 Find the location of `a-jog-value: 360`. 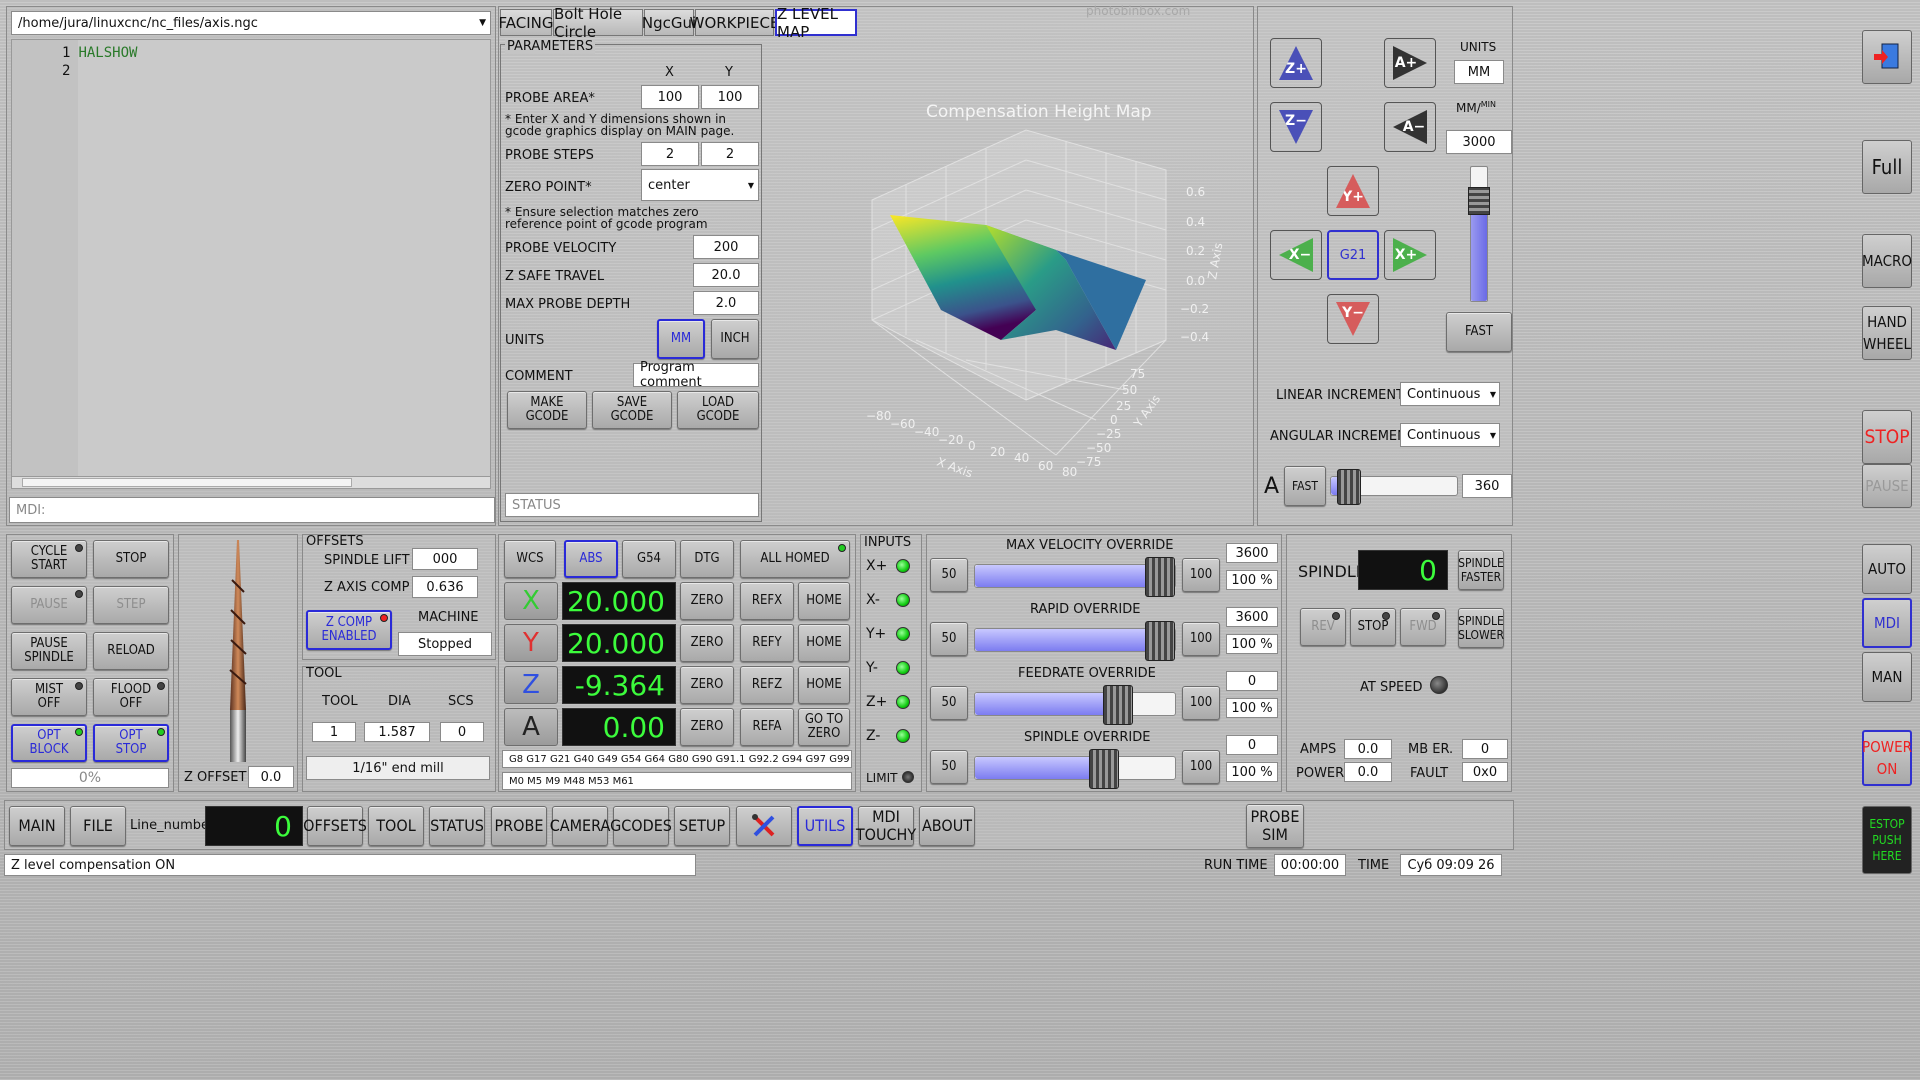

a-jog-value: 360 is located at coordinates (1487, 486).